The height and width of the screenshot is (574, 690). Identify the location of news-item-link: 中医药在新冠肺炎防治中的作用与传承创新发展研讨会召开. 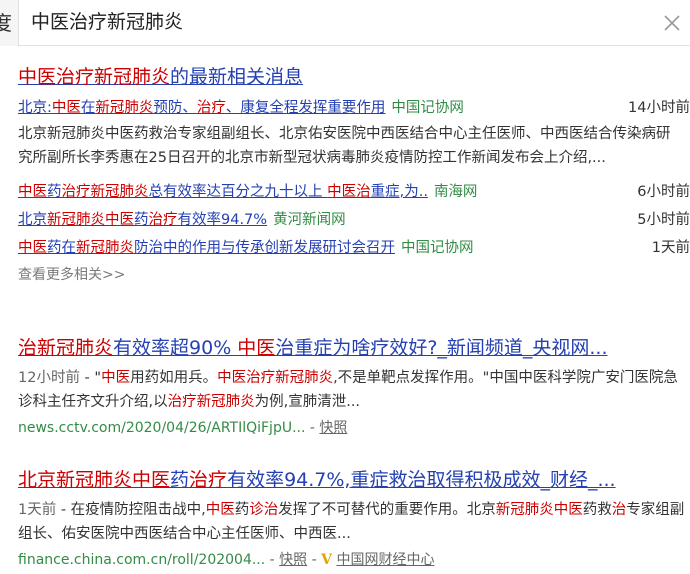
(206, 248).